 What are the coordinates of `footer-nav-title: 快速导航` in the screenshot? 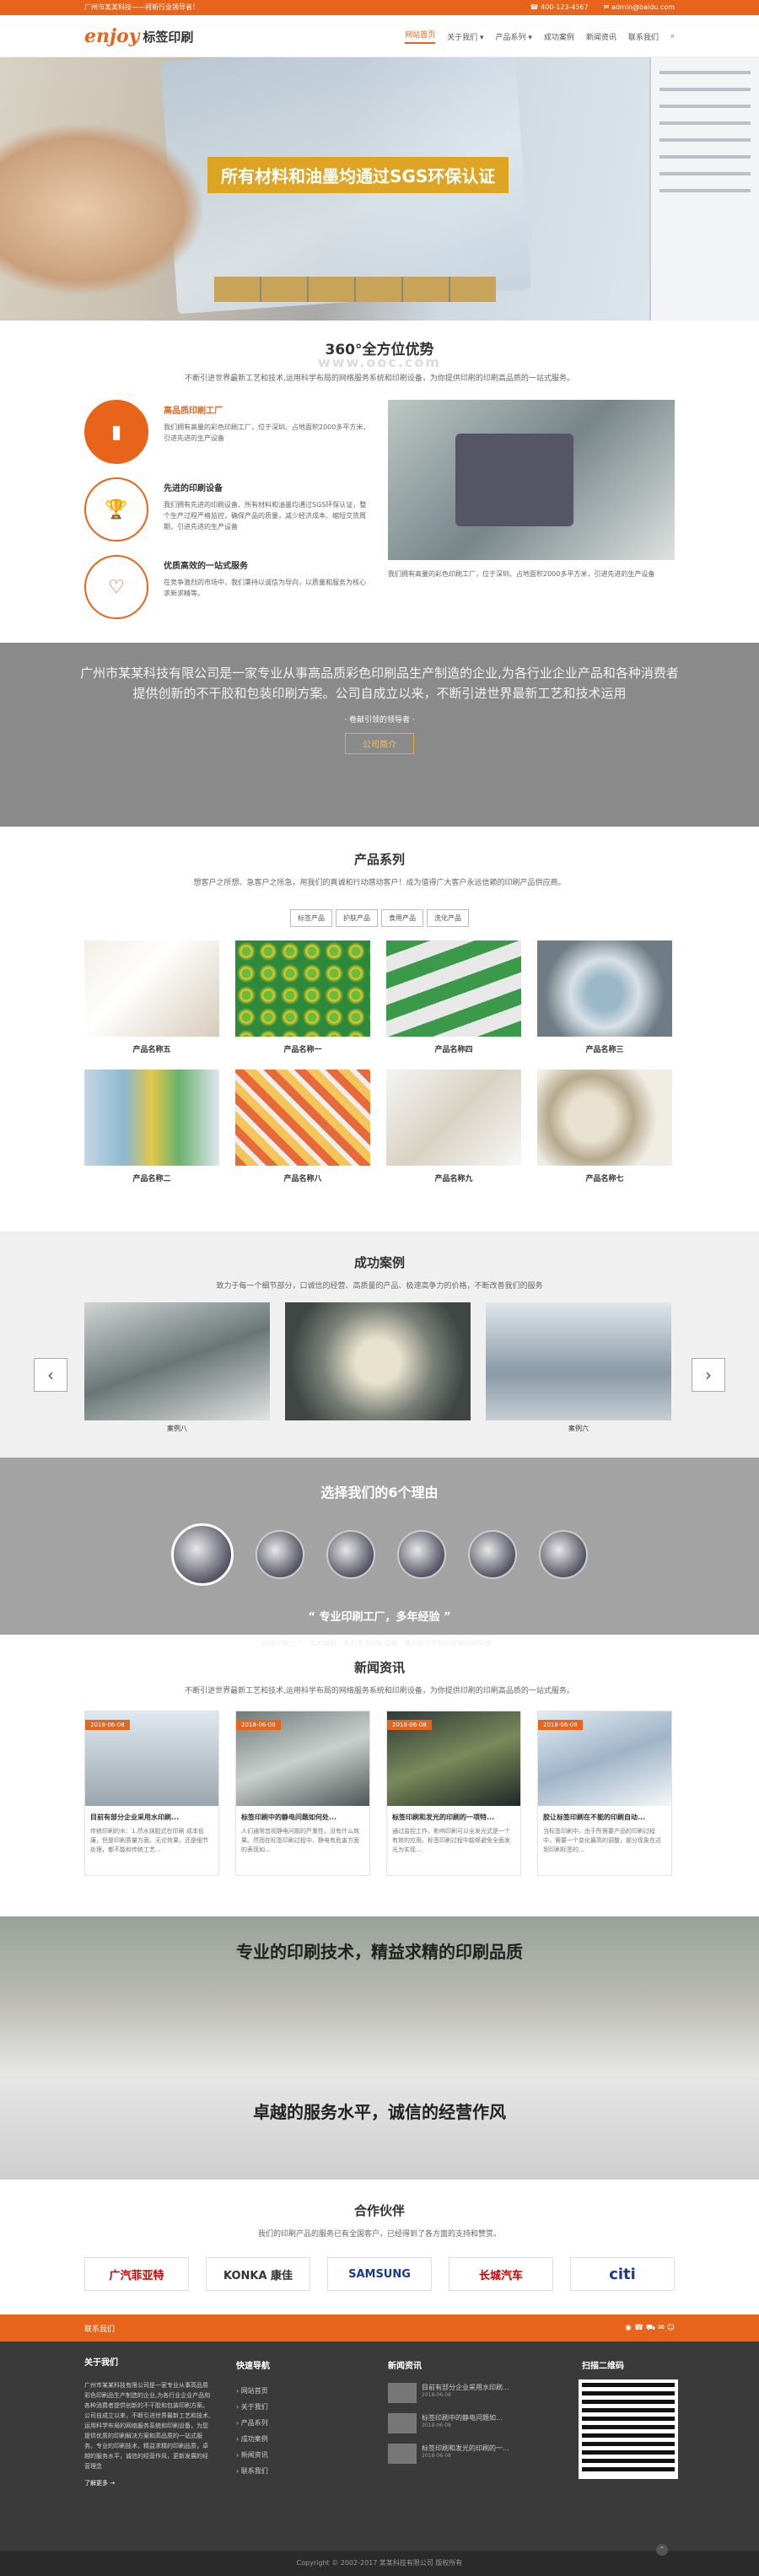 It's located at (253, 2366).